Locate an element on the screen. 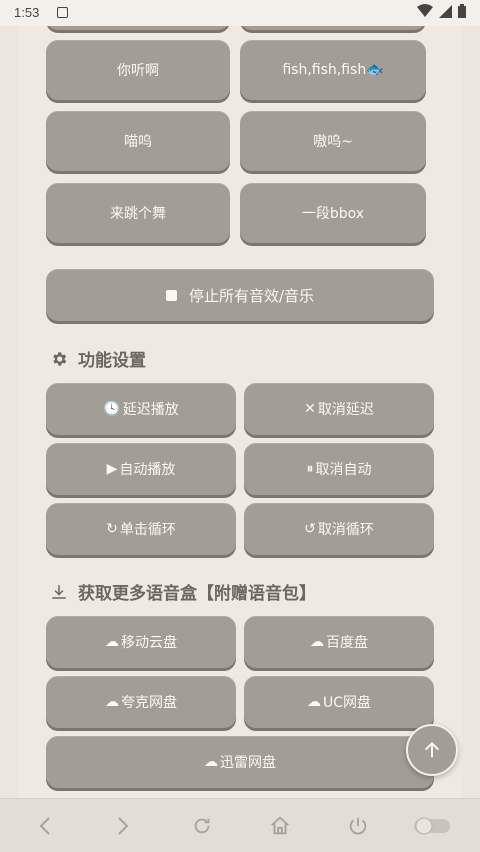  uc-pan-button: ☁ UC网盘 is located at coordinates (339, 702).